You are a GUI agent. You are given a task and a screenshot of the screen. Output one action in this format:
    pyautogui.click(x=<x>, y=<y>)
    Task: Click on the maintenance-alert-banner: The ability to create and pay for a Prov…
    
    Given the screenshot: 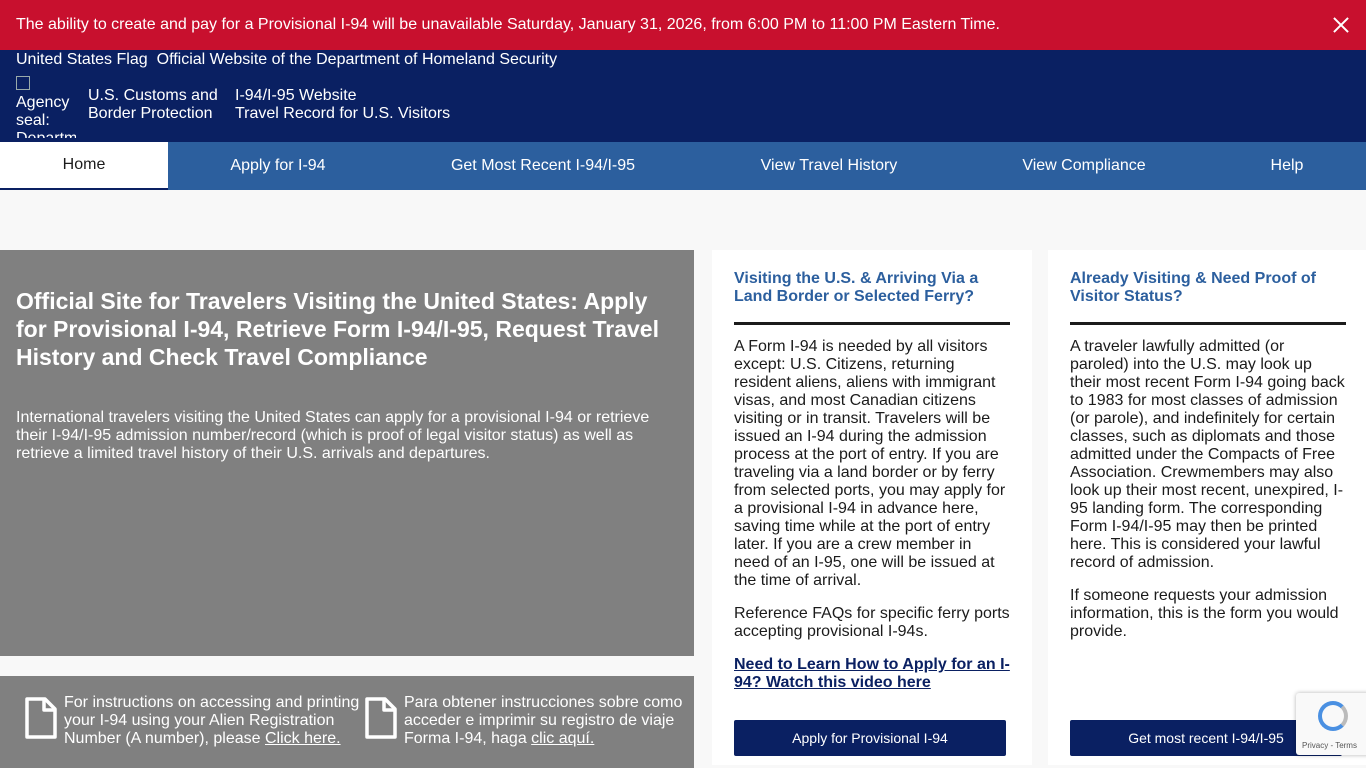 What is the action you would take?
    pyautogui.click(x=683, y=25)
    